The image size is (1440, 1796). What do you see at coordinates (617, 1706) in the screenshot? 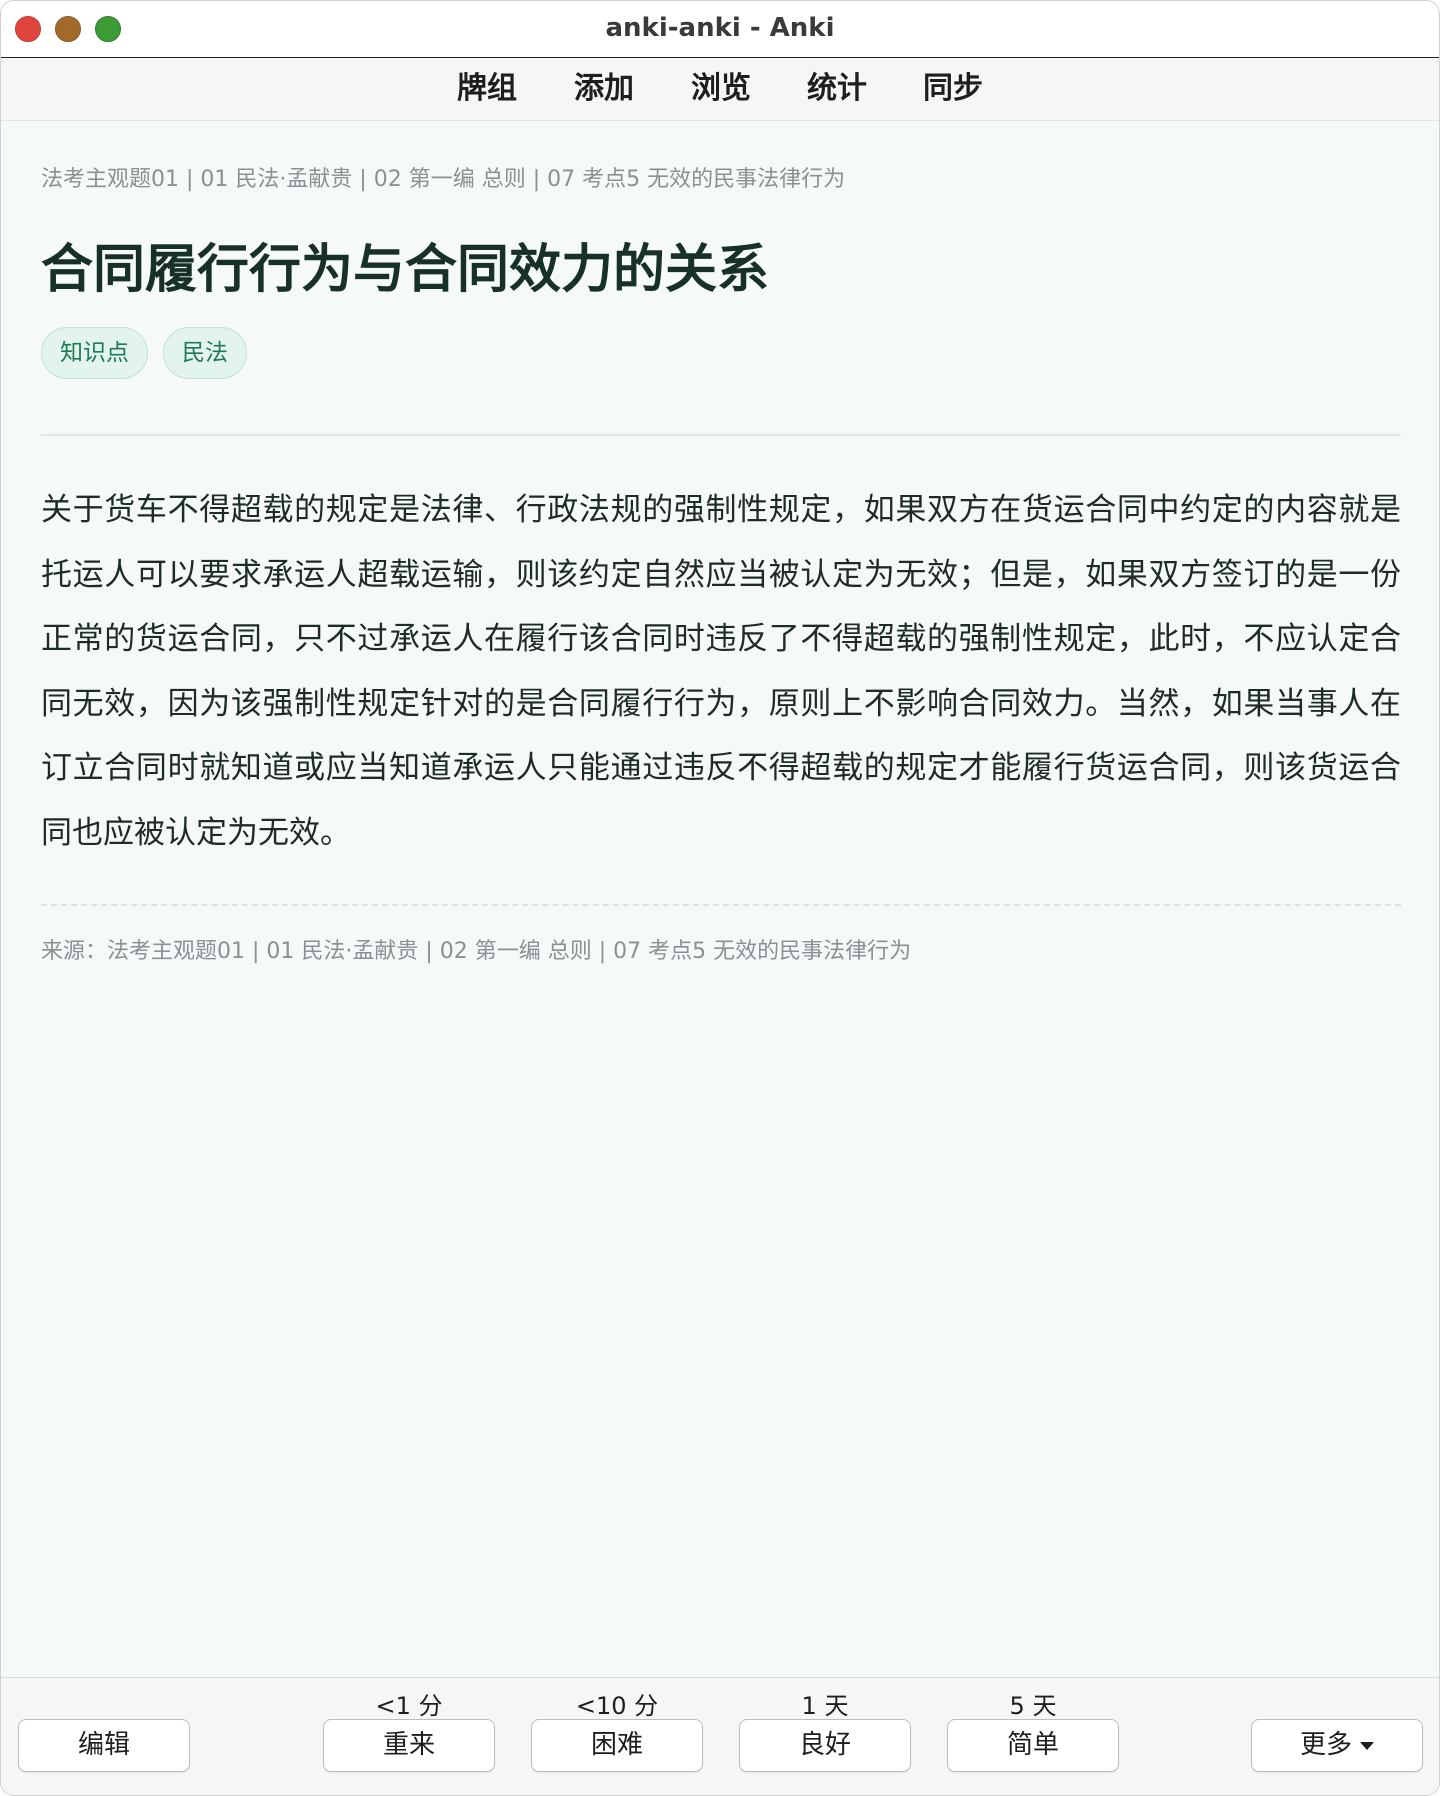
I see `hard-interval: <10 分` at bounding box center [617, 1706].